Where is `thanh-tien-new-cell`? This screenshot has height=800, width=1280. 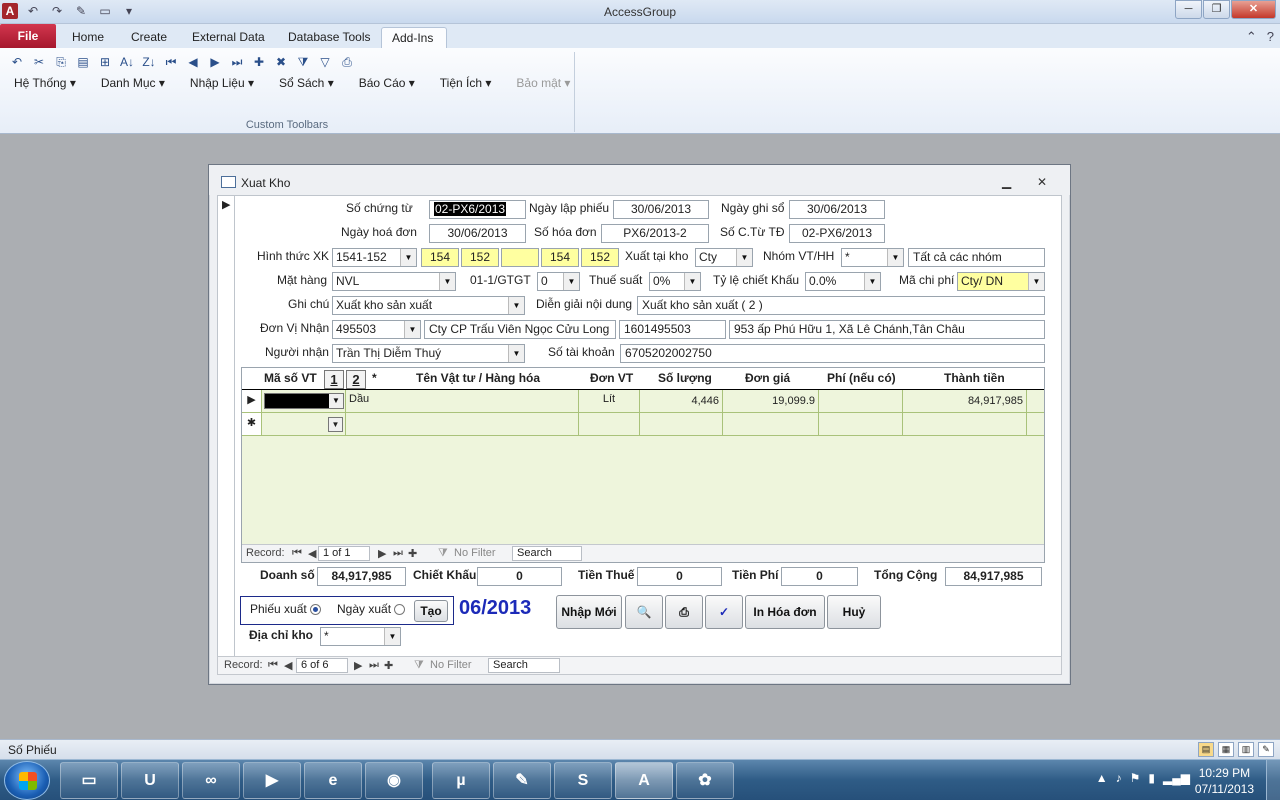
thanh-tien-new-cell is located at coordinates (965, 424).